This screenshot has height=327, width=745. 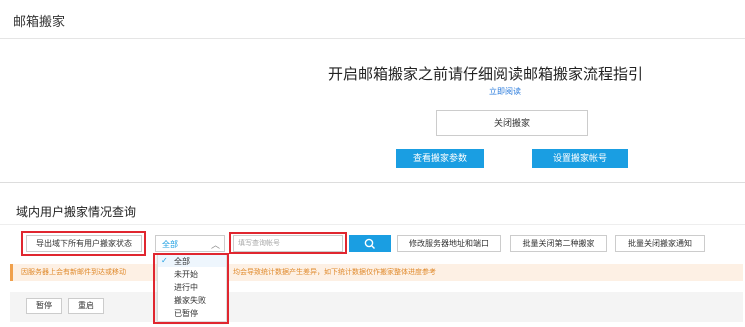 What do you see at coordinates (83, 243) in the screenshot?
I see `highlight-export` at bounding box center [83, 243].